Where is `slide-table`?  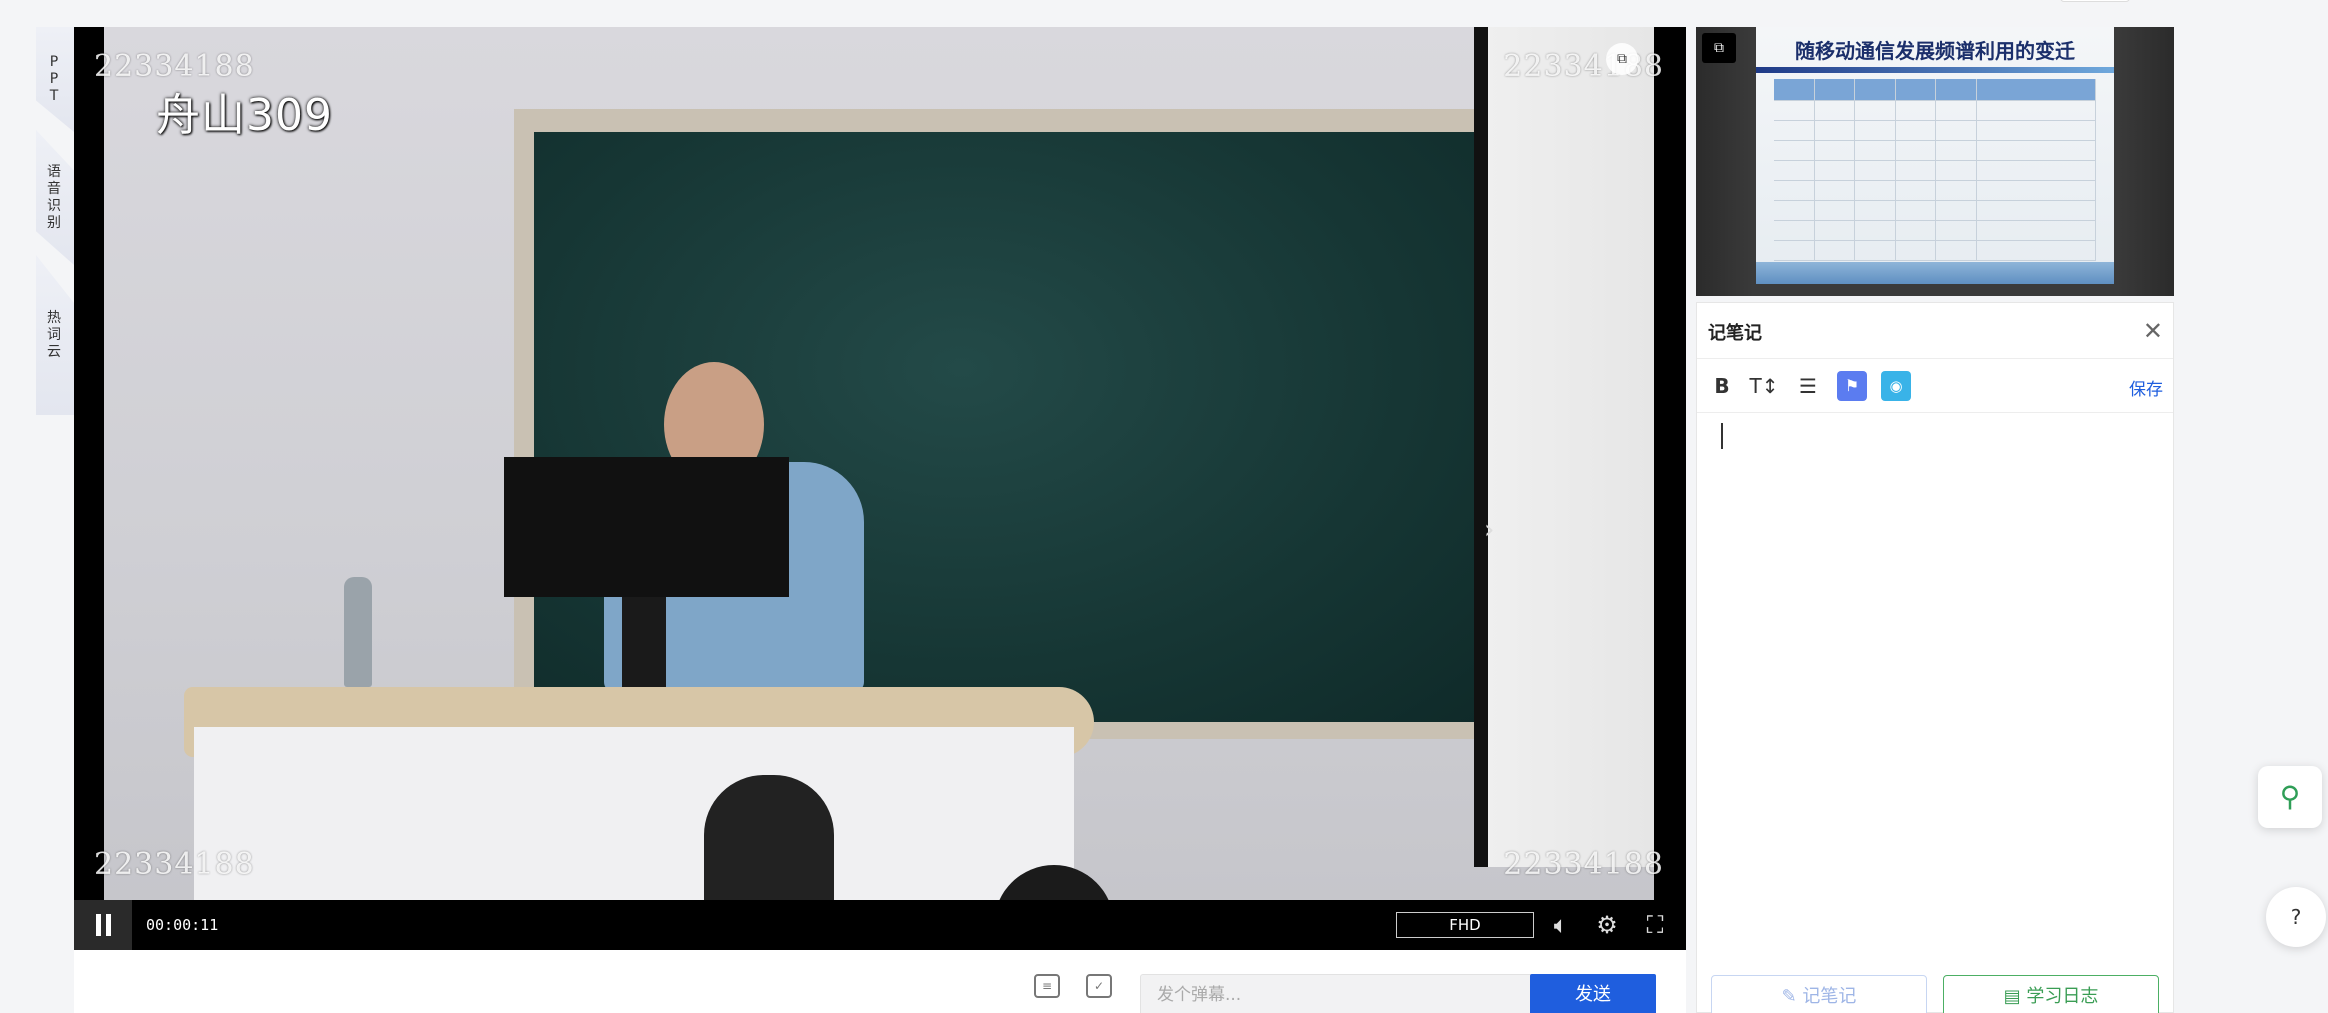 slide-table is located at coordinates (1935, 170).